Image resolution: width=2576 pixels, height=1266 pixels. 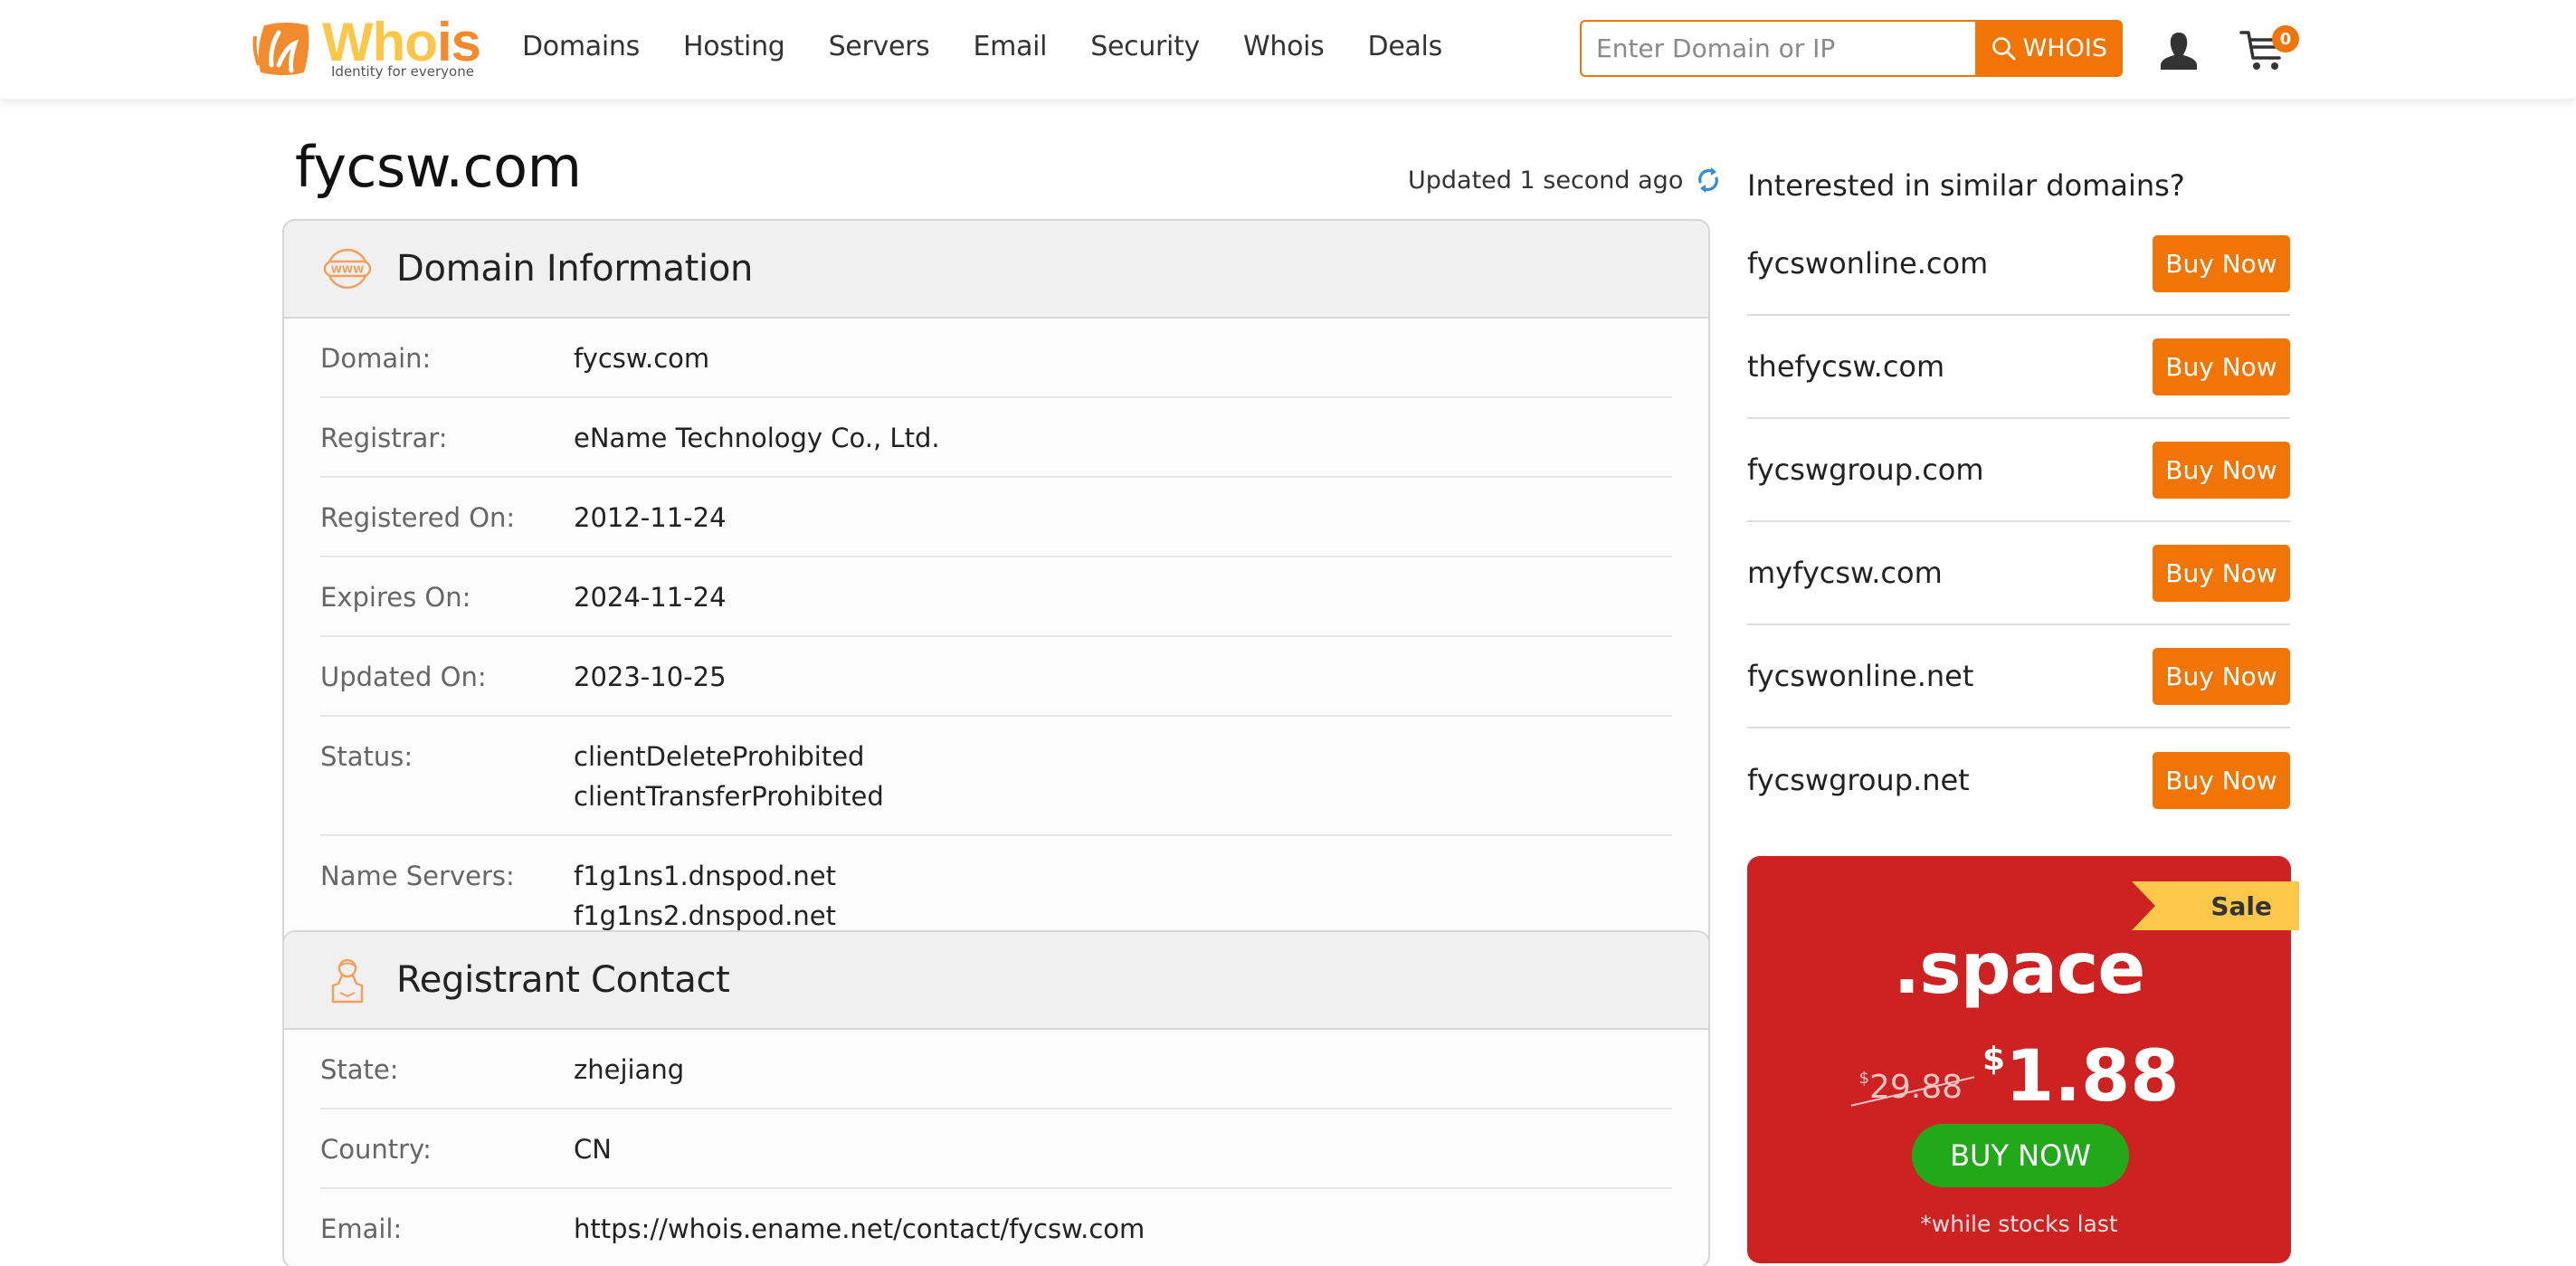 I want to click on domain-value: fycsw.com, so click(x=642, y=358).